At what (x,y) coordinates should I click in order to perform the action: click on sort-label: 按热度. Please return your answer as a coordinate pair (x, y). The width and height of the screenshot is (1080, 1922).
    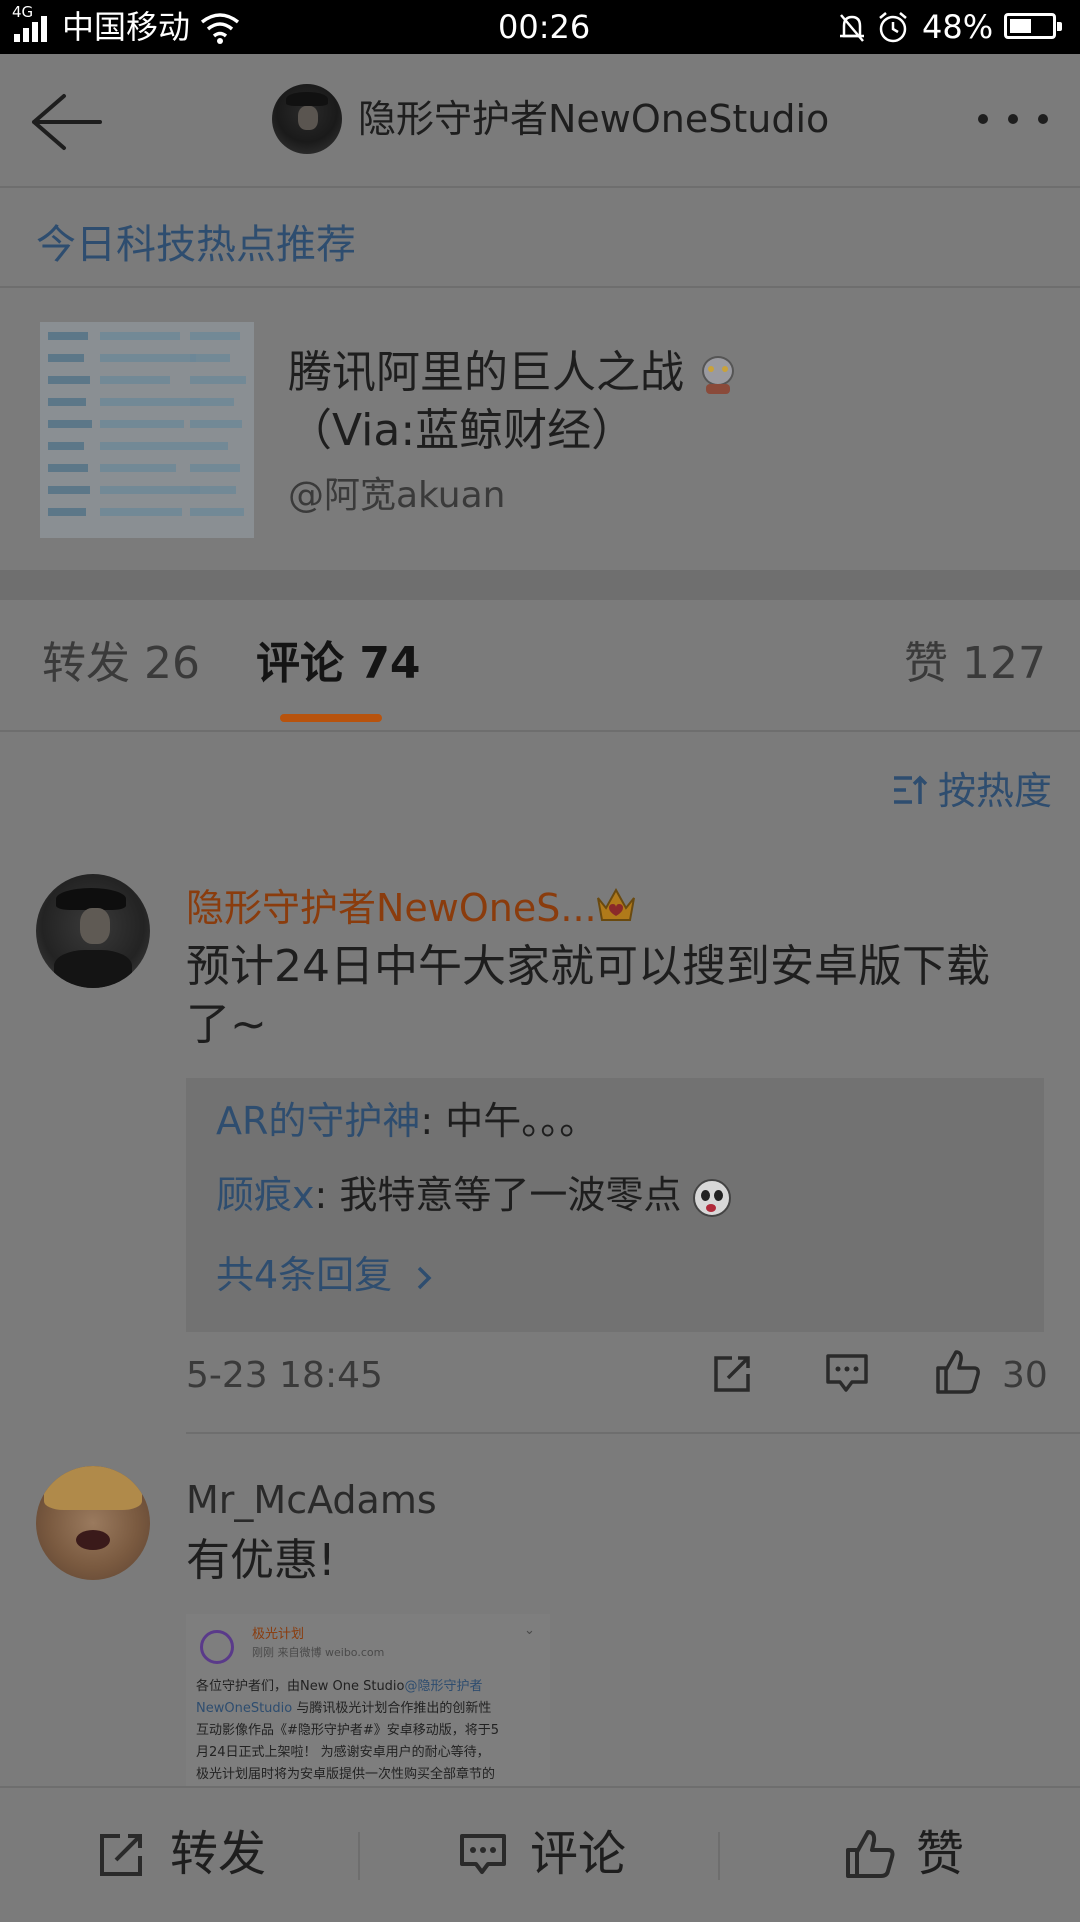
    Looking at the image, I should click on (995, 791).